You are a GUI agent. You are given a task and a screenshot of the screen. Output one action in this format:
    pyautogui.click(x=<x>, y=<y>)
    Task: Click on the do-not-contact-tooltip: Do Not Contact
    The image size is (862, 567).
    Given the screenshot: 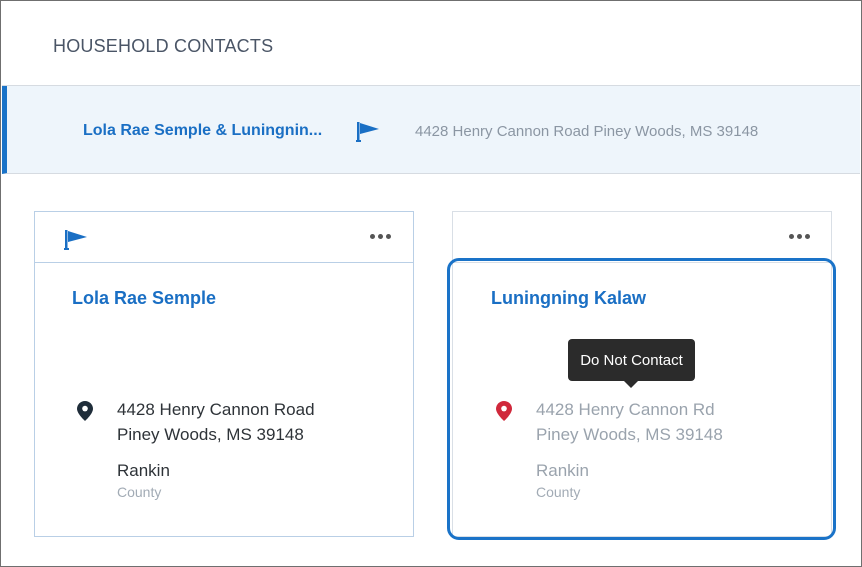 What is the action you would take?
    pyautogui.click(x=631, y=363)
    